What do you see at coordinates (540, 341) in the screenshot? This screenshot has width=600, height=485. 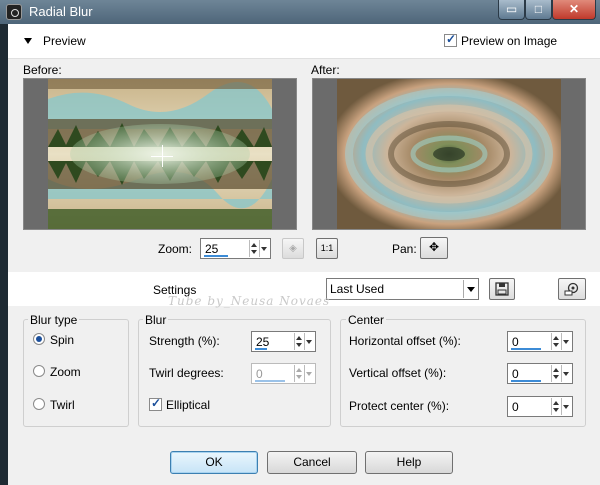 I see `horizontal-offset-spinner: 0` at bounding box center [540, 341].